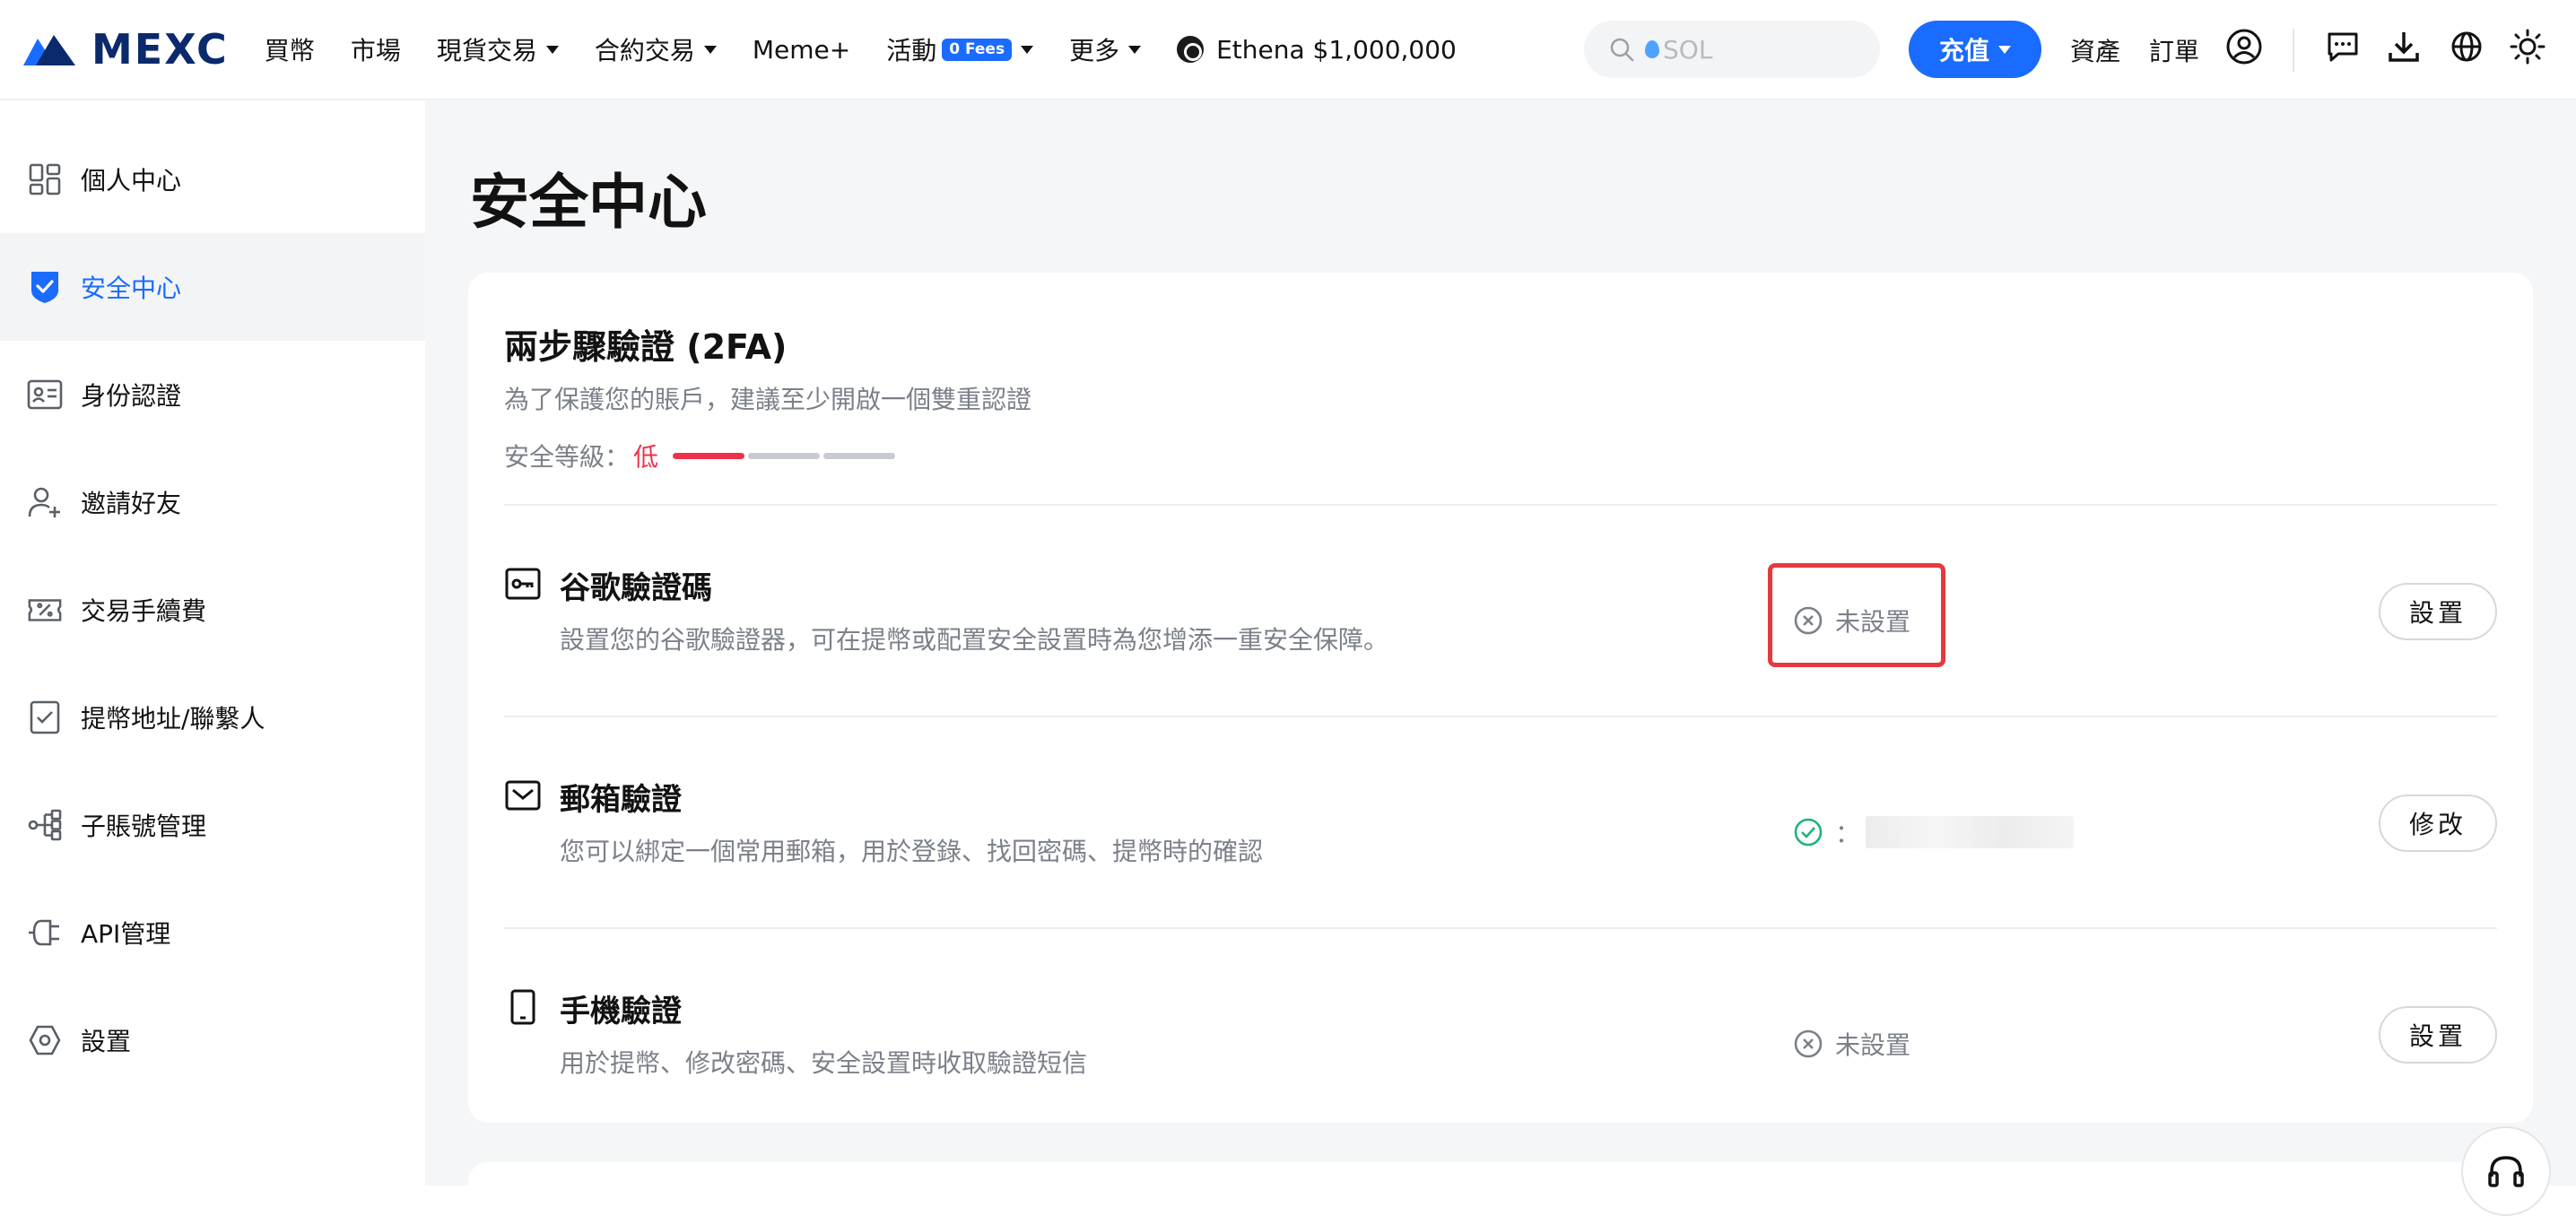 Image resolution: width=2576 pixels, height=1216 pixels. What do you see at coordinates (2293, 50) in the screenshot?
I see `nav-divider` at bounding box center [2293, 50].